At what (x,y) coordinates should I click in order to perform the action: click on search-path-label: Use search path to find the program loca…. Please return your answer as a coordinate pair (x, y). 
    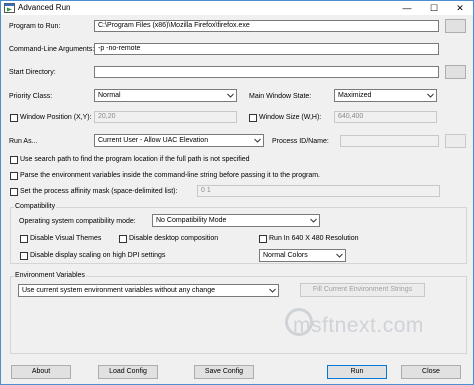
    Looking at the image, I should click on (135, 159).